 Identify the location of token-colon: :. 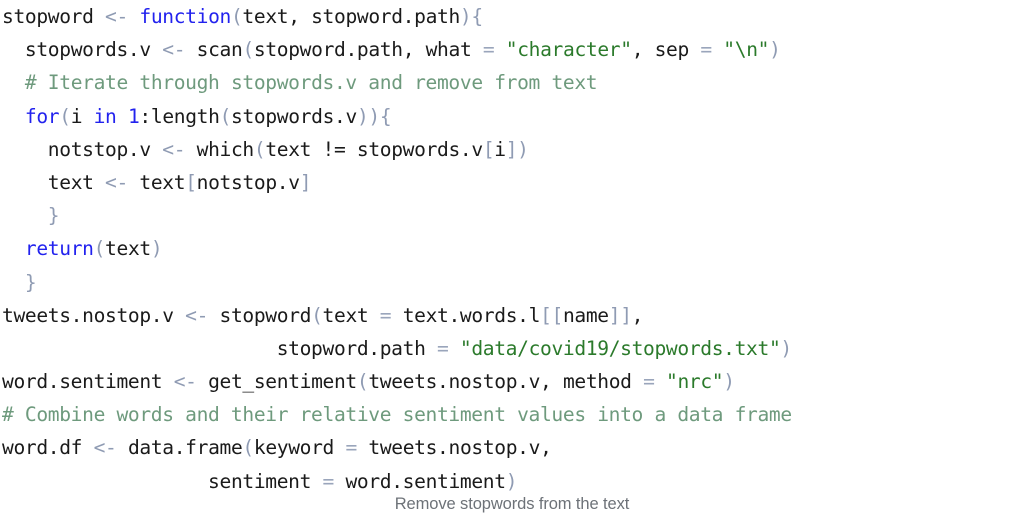
(145, 116).